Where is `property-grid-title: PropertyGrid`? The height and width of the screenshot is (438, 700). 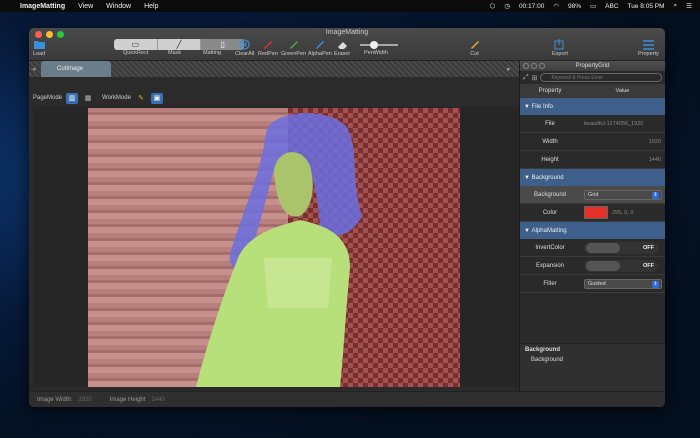 property-grid-title: PropertyGrid is located at coordinates (592, 66).